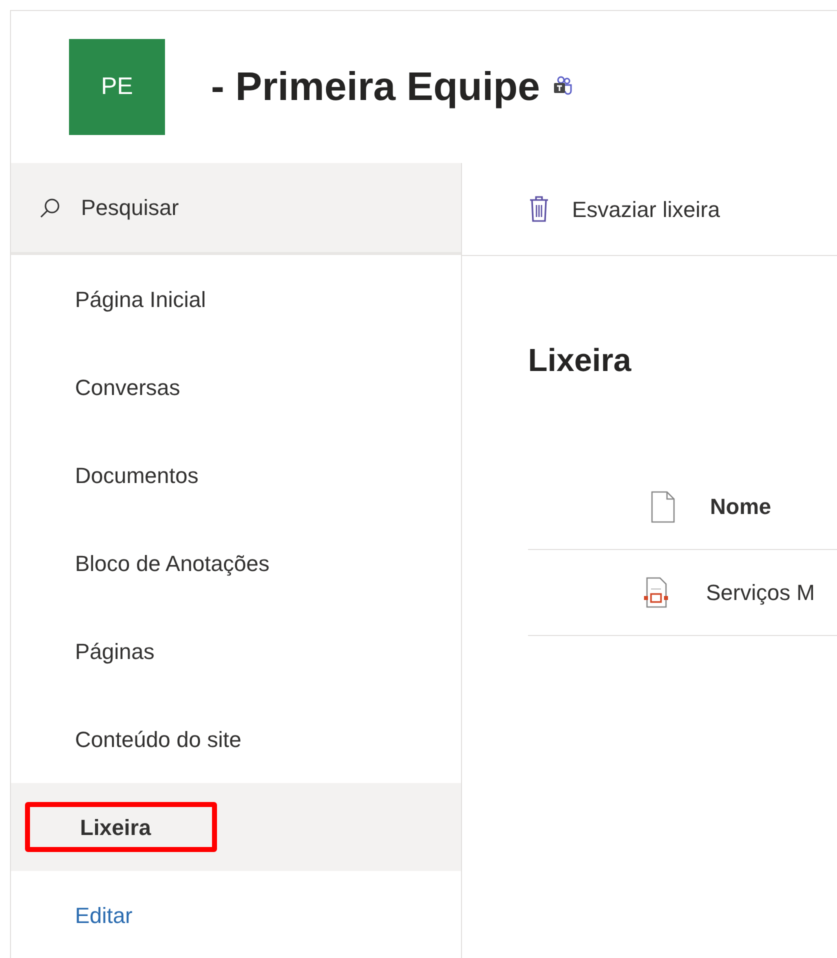 The height and width of the screenshot is (958, 837). I want to click on file-type-icon, so click(663, 506).